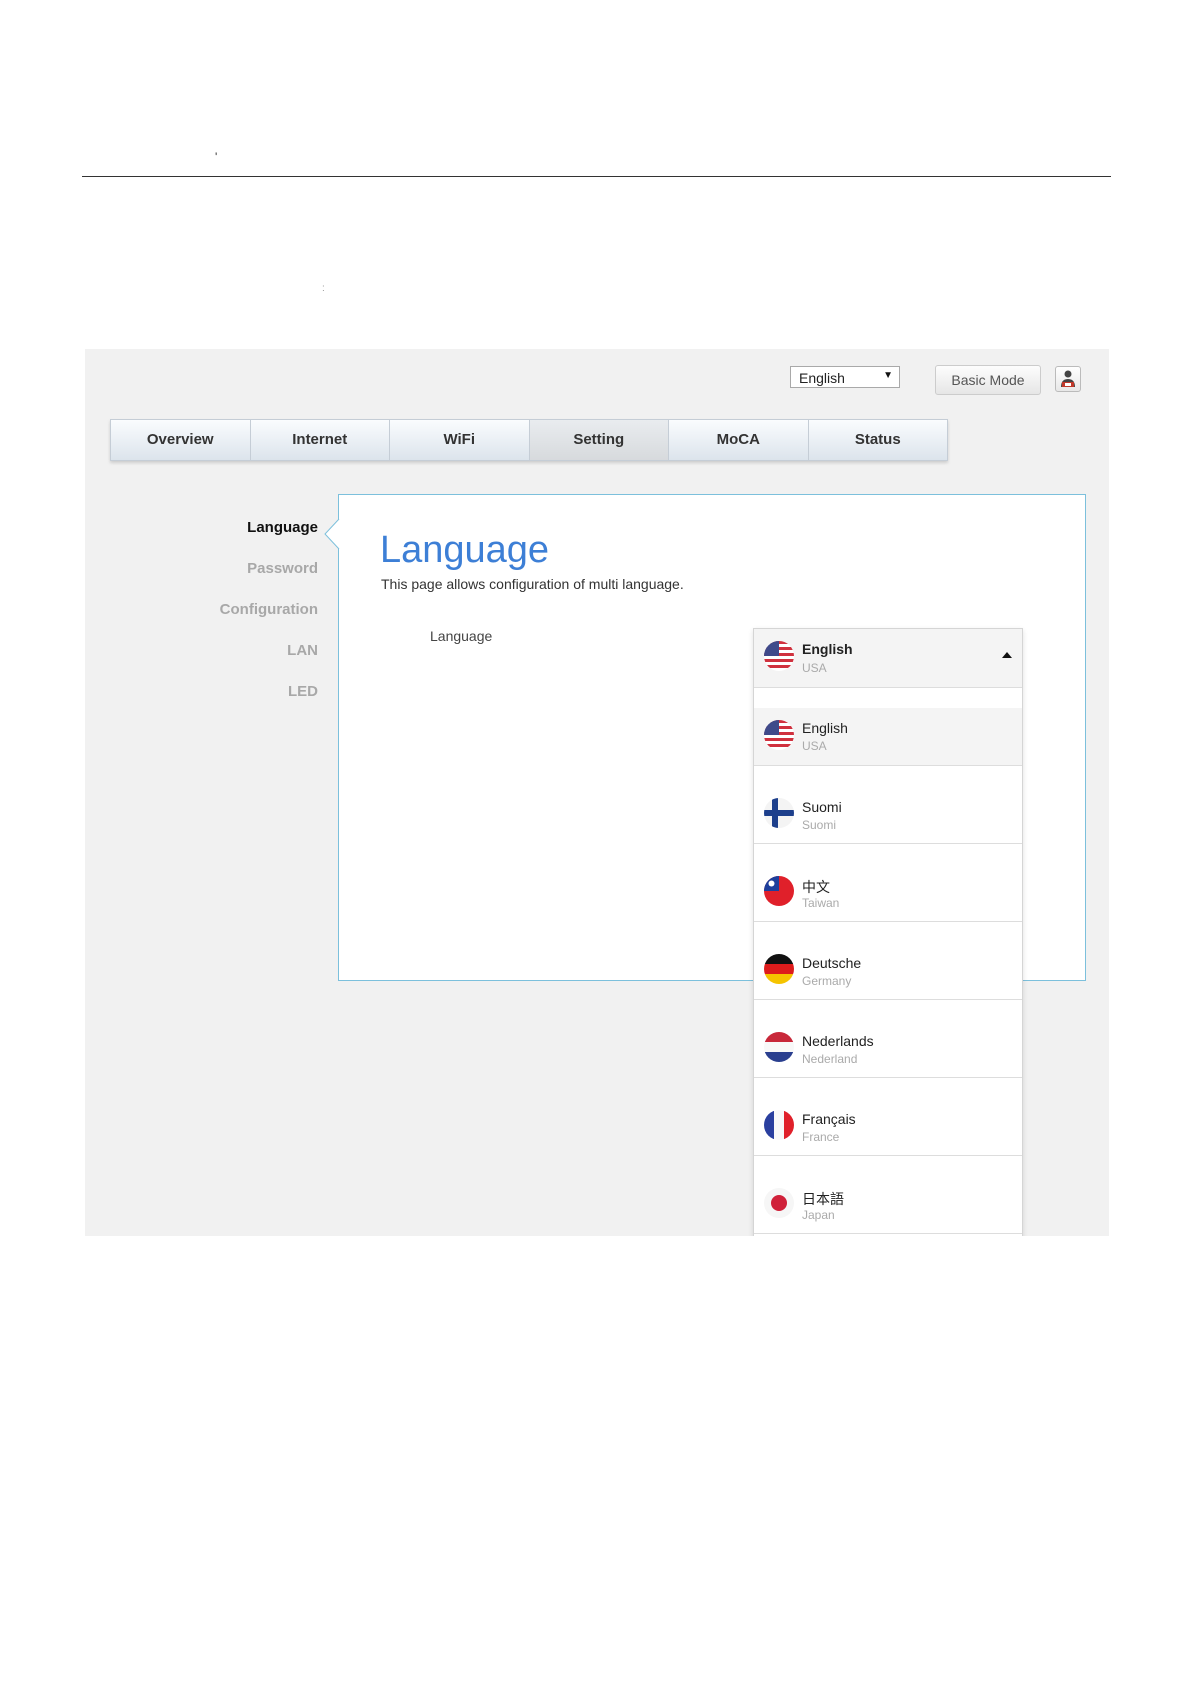  What do you see at coordinates (832, 963) in the screenshot?
I see `language-option-name: Deutsche` at bounding box center [832, 963].